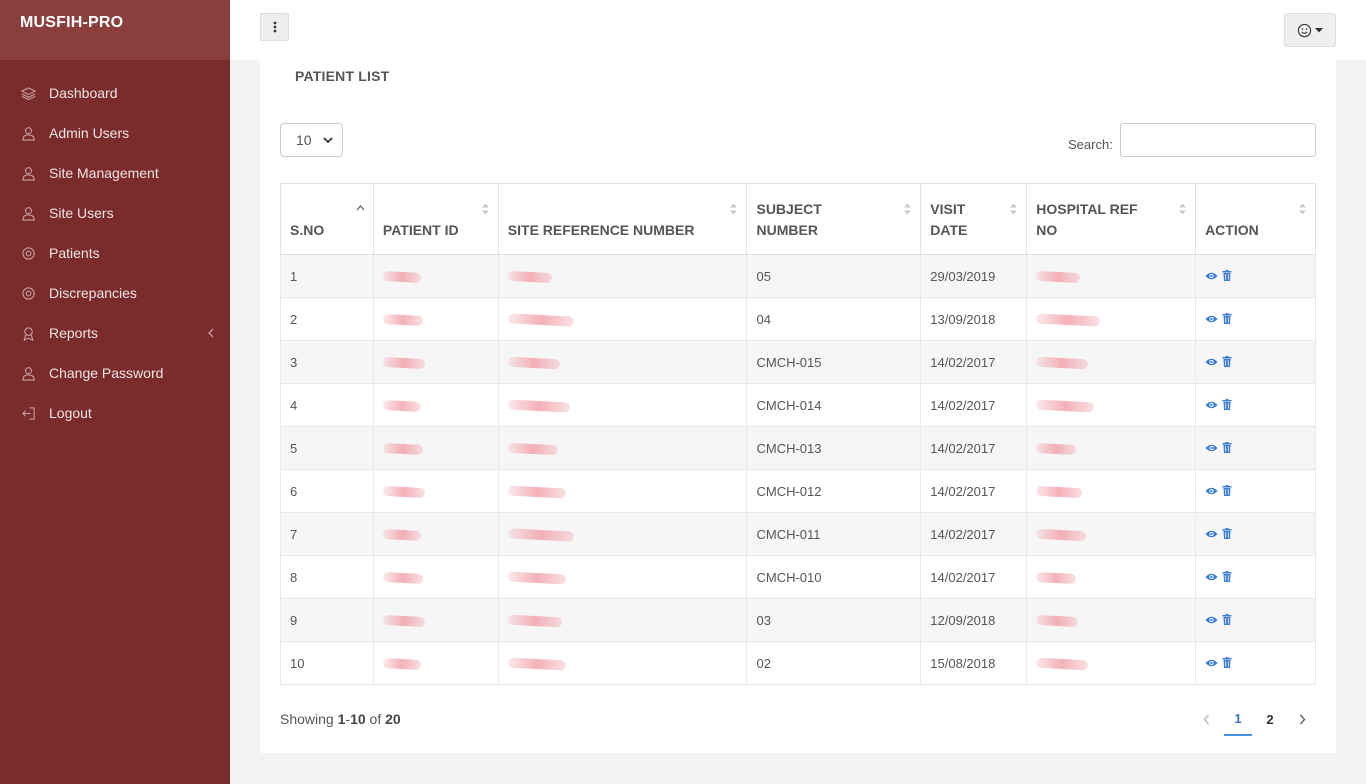  I want to click on column-header: PATIENT ID, so click(435, 219).